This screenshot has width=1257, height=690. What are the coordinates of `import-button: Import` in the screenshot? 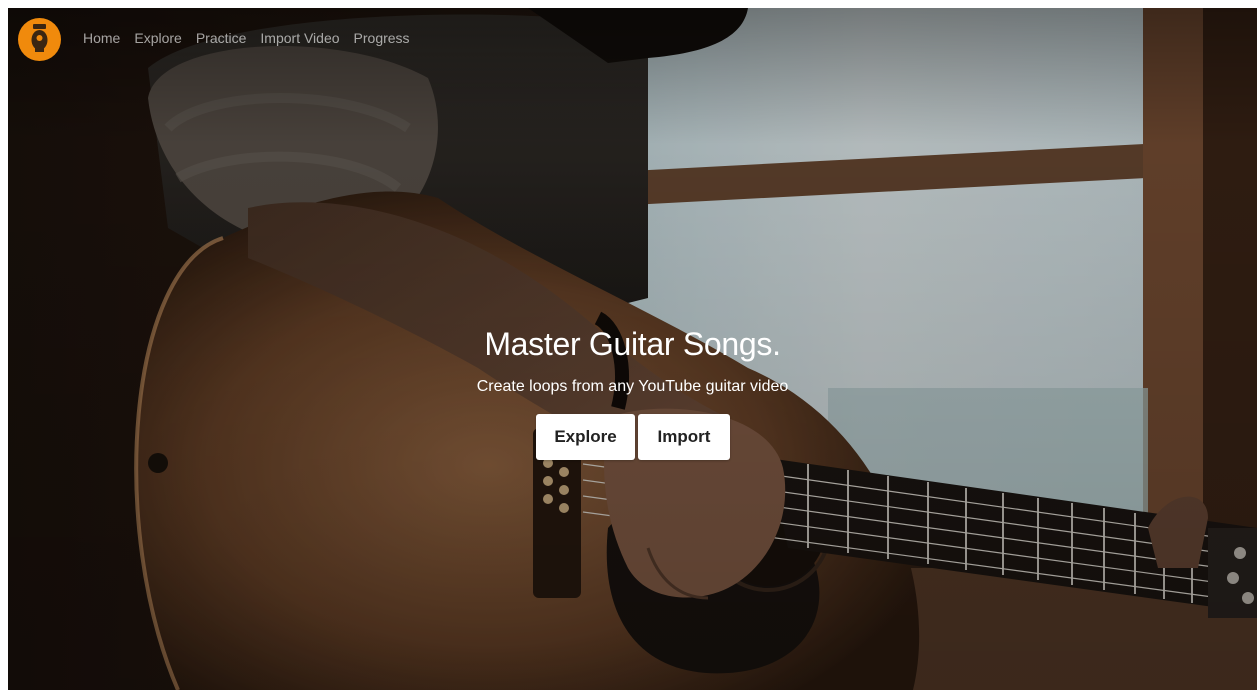 It's located at (684, 437).